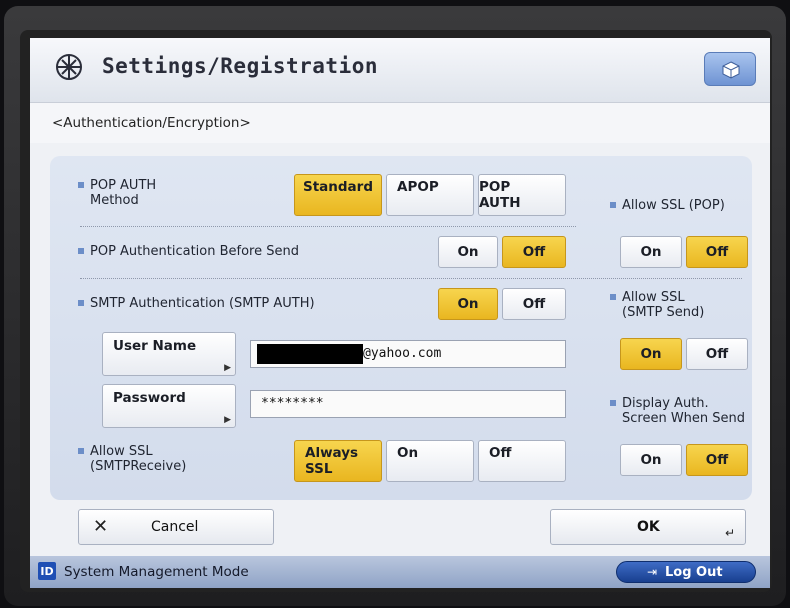 The width and height of the screenshot is (790, 608). Describe the element at coordinates (677, 411) in the screenshot. I see `display-auth-label: Display Auth. Screen When Send` at that location.